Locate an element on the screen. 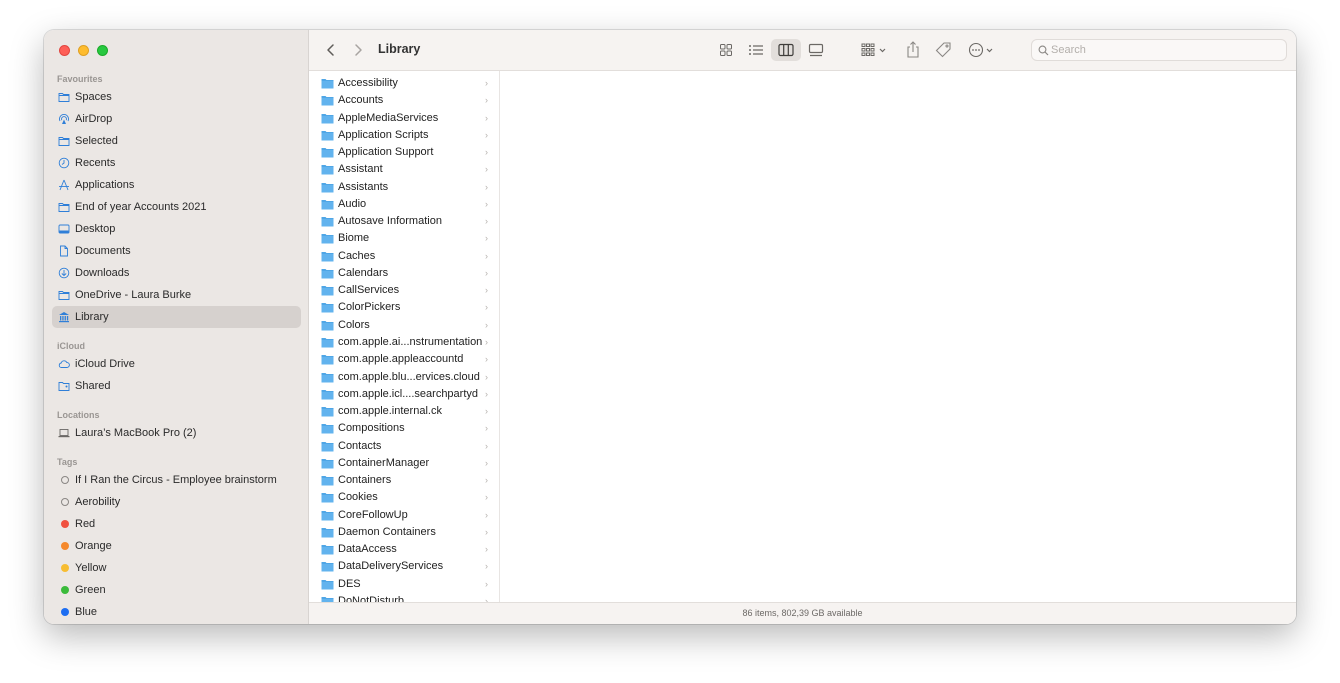 The image size is (1340, 683). icon-view-button is located at coordinates (726, 50).